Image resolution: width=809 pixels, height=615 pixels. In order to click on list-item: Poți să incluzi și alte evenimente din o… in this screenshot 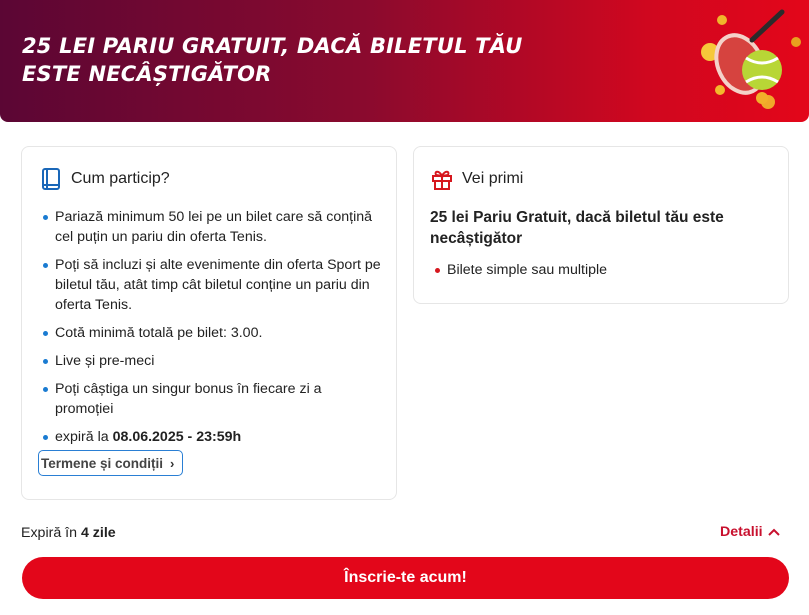, I will do `click(212, 285)`.